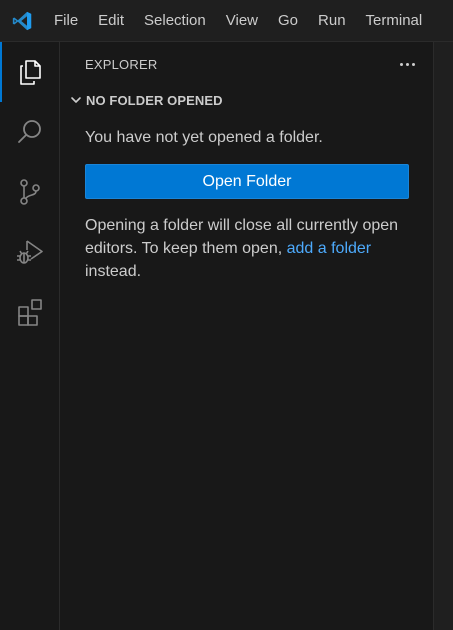  I want to click on editor-area-edge, so click(443, 336).